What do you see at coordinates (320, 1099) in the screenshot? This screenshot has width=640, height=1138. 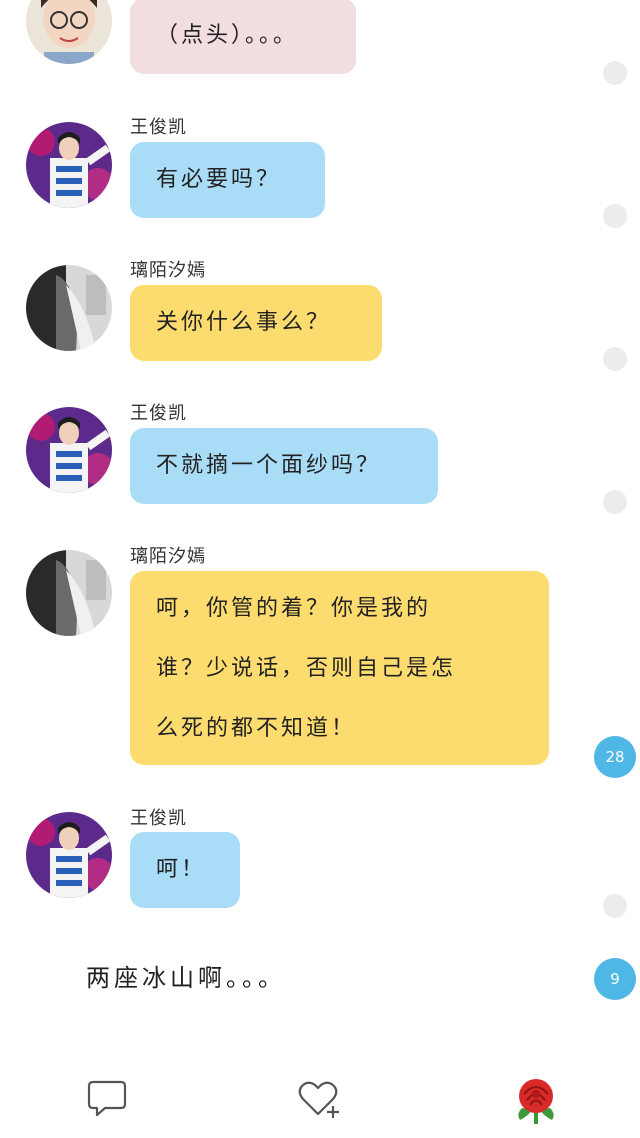 I see `heart-plus-icon` at bounding box center [320, 1099].